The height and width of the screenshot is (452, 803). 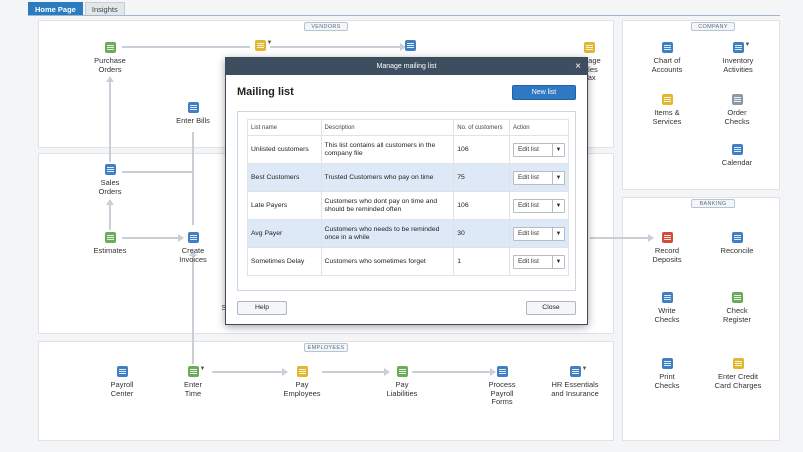 I want to click on order-checks-icon, so click(x=737, y=99).